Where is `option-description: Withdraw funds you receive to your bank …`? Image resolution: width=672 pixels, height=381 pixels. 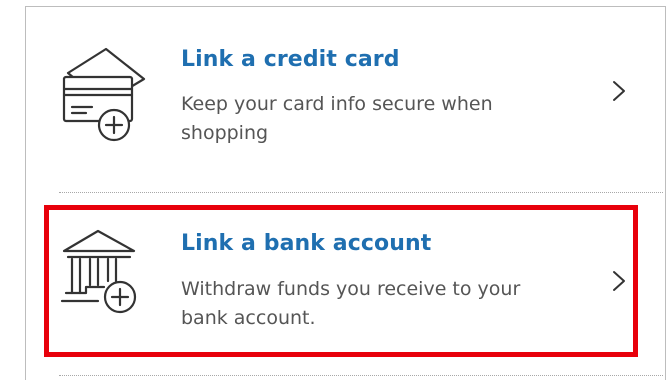 option-description: Withdraw funds you receive to your bank … is located at coordinates (351, 303).